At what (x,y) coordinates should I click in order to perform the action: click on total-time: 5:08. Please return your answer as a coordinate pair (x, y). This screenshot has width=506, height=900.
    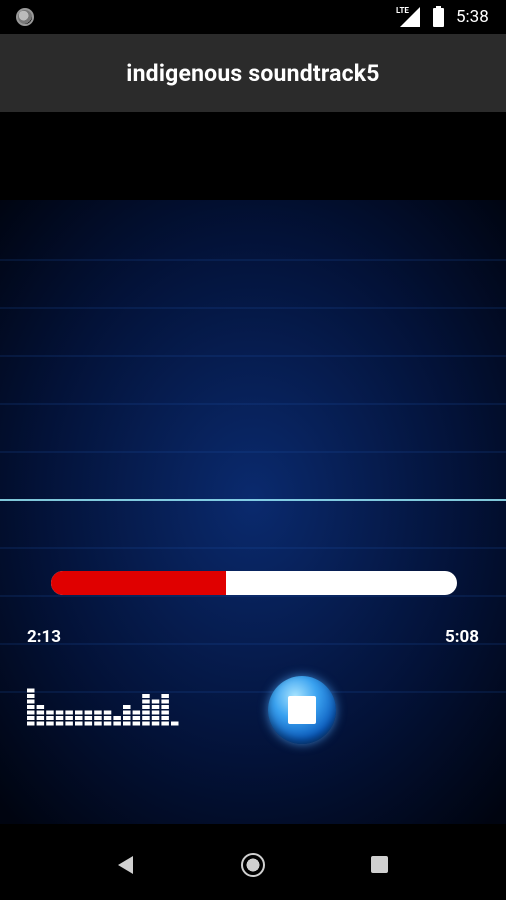
    Looking at the image, I should click on (461, 637).